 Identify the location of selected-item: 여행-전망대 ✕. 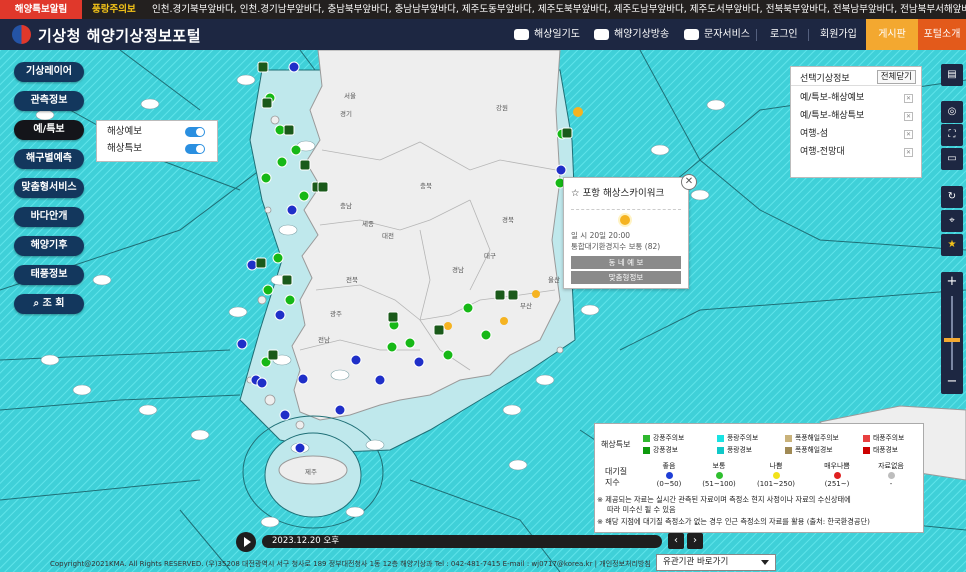
(857, 152).